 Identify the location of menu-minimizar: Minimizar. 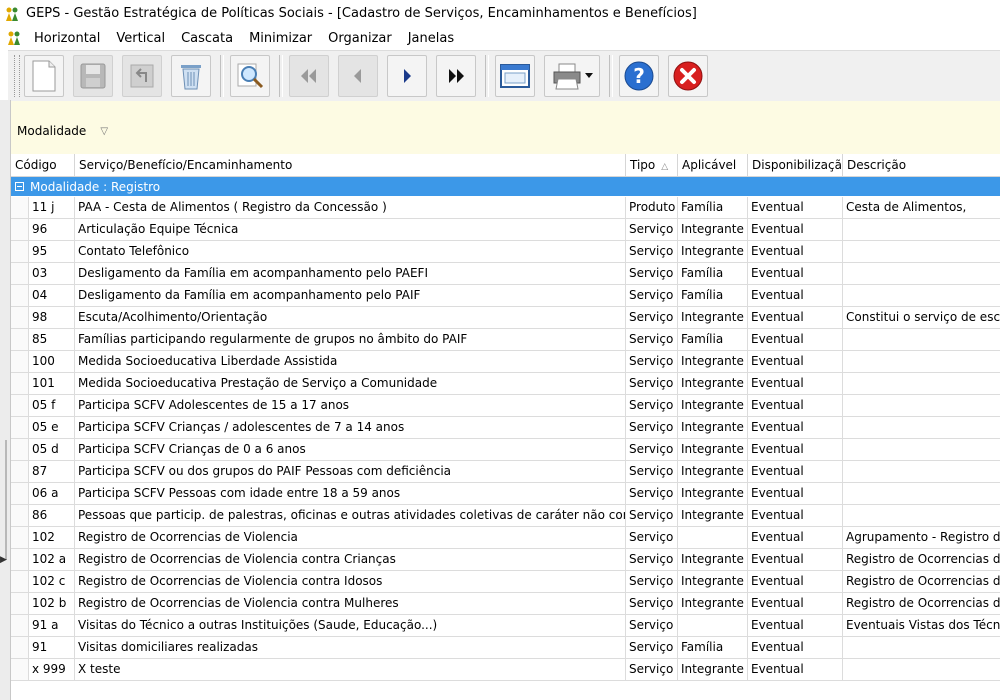
(280, 38).